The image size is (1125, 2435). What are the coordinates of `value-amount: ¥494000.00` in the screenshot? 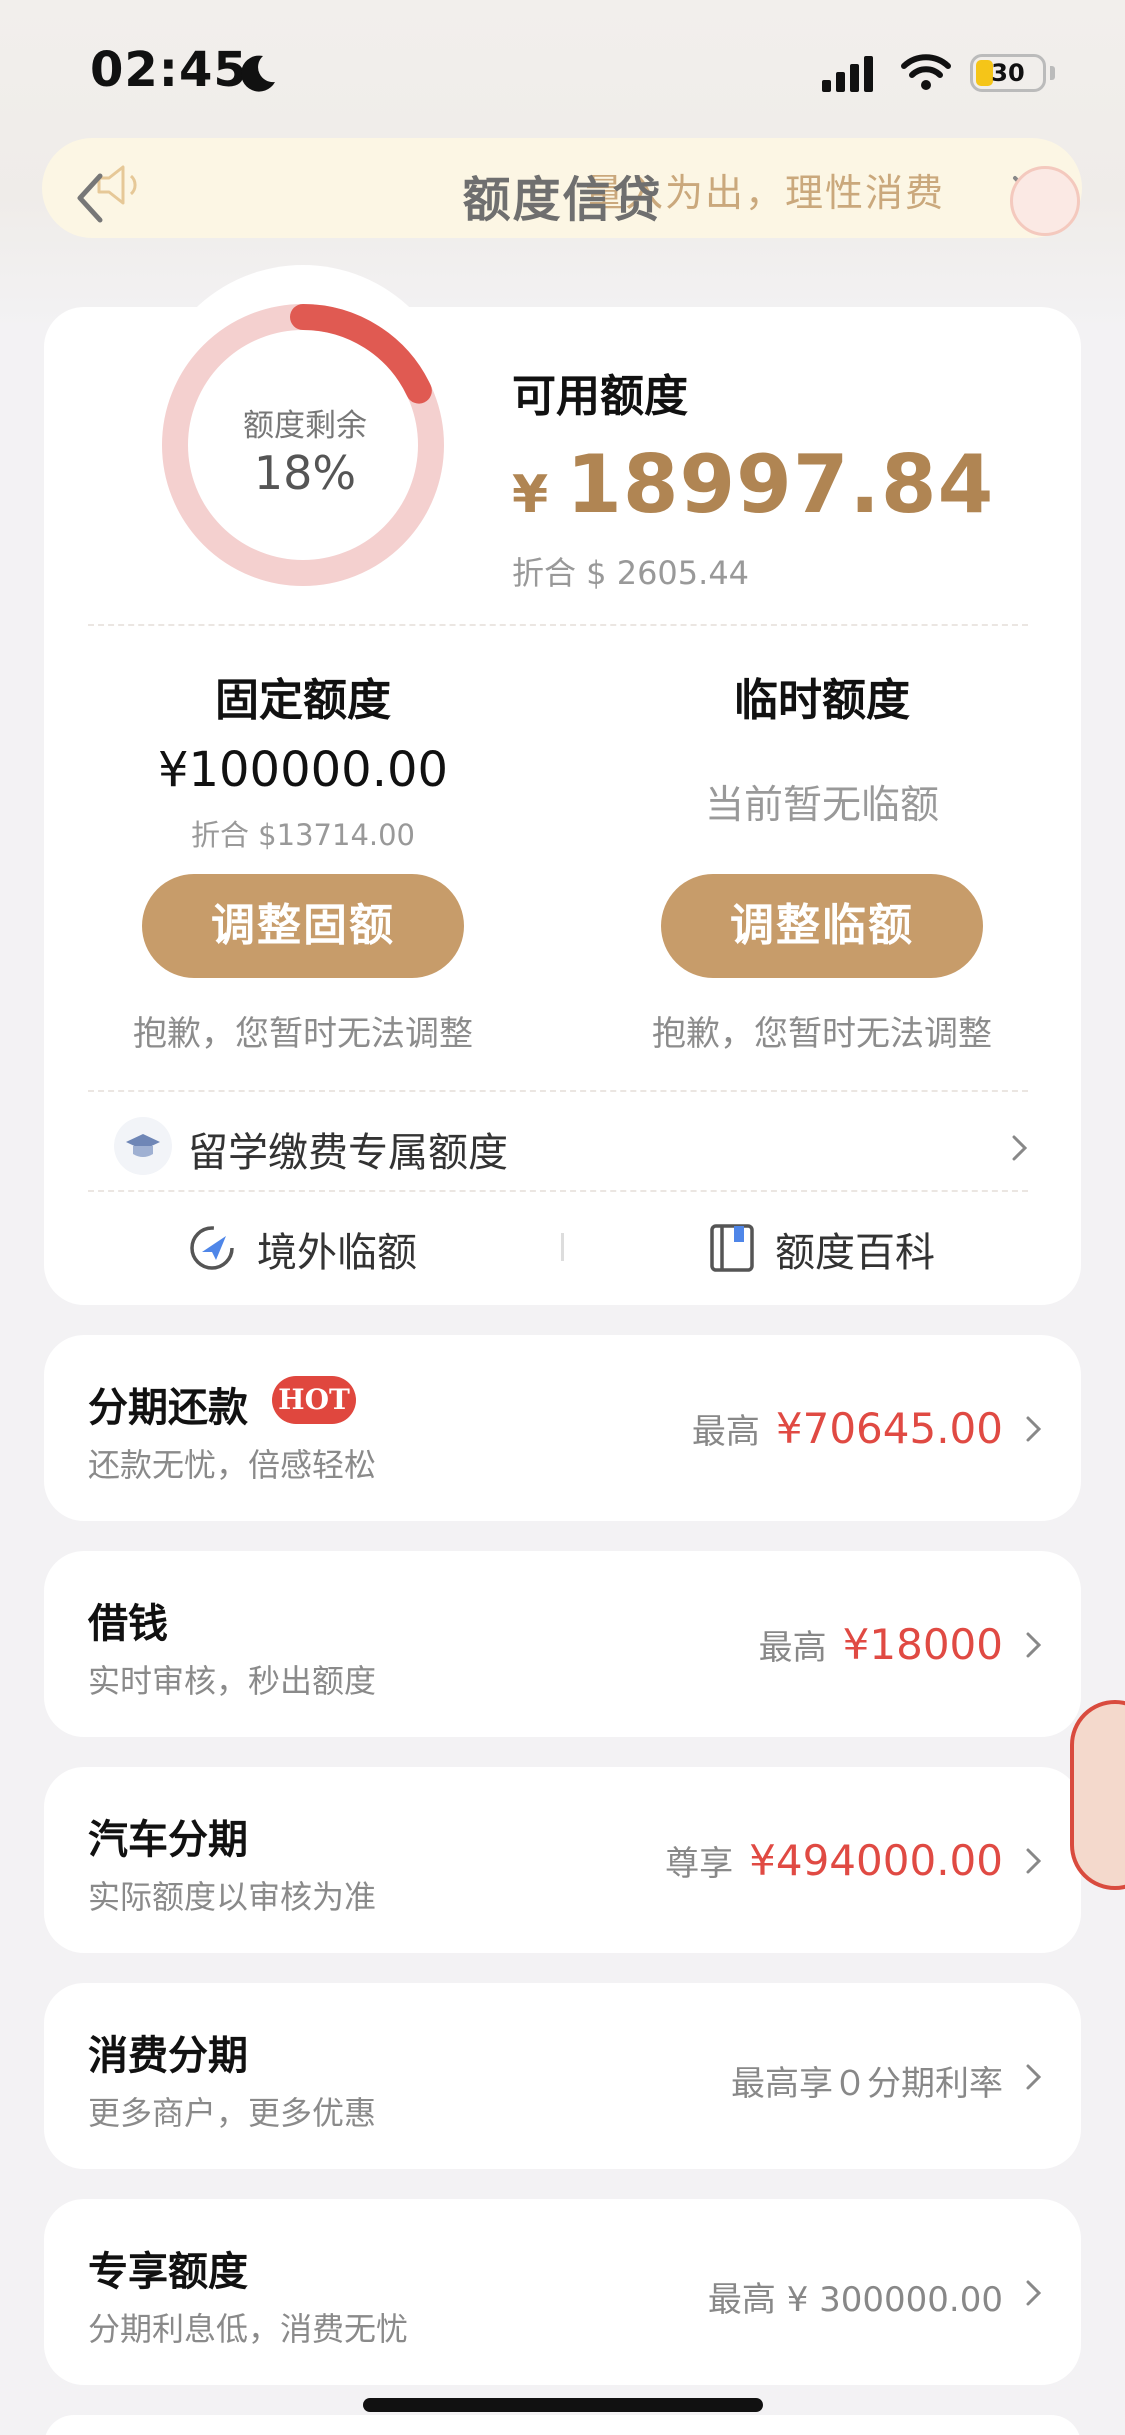 It's located at (876, 1860).